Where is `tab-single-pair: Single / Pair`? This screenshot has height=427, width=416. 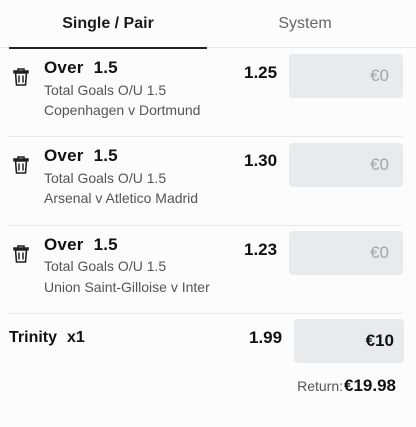
tab-single-pair: Single / Pair is located at coordinates (108, 24).